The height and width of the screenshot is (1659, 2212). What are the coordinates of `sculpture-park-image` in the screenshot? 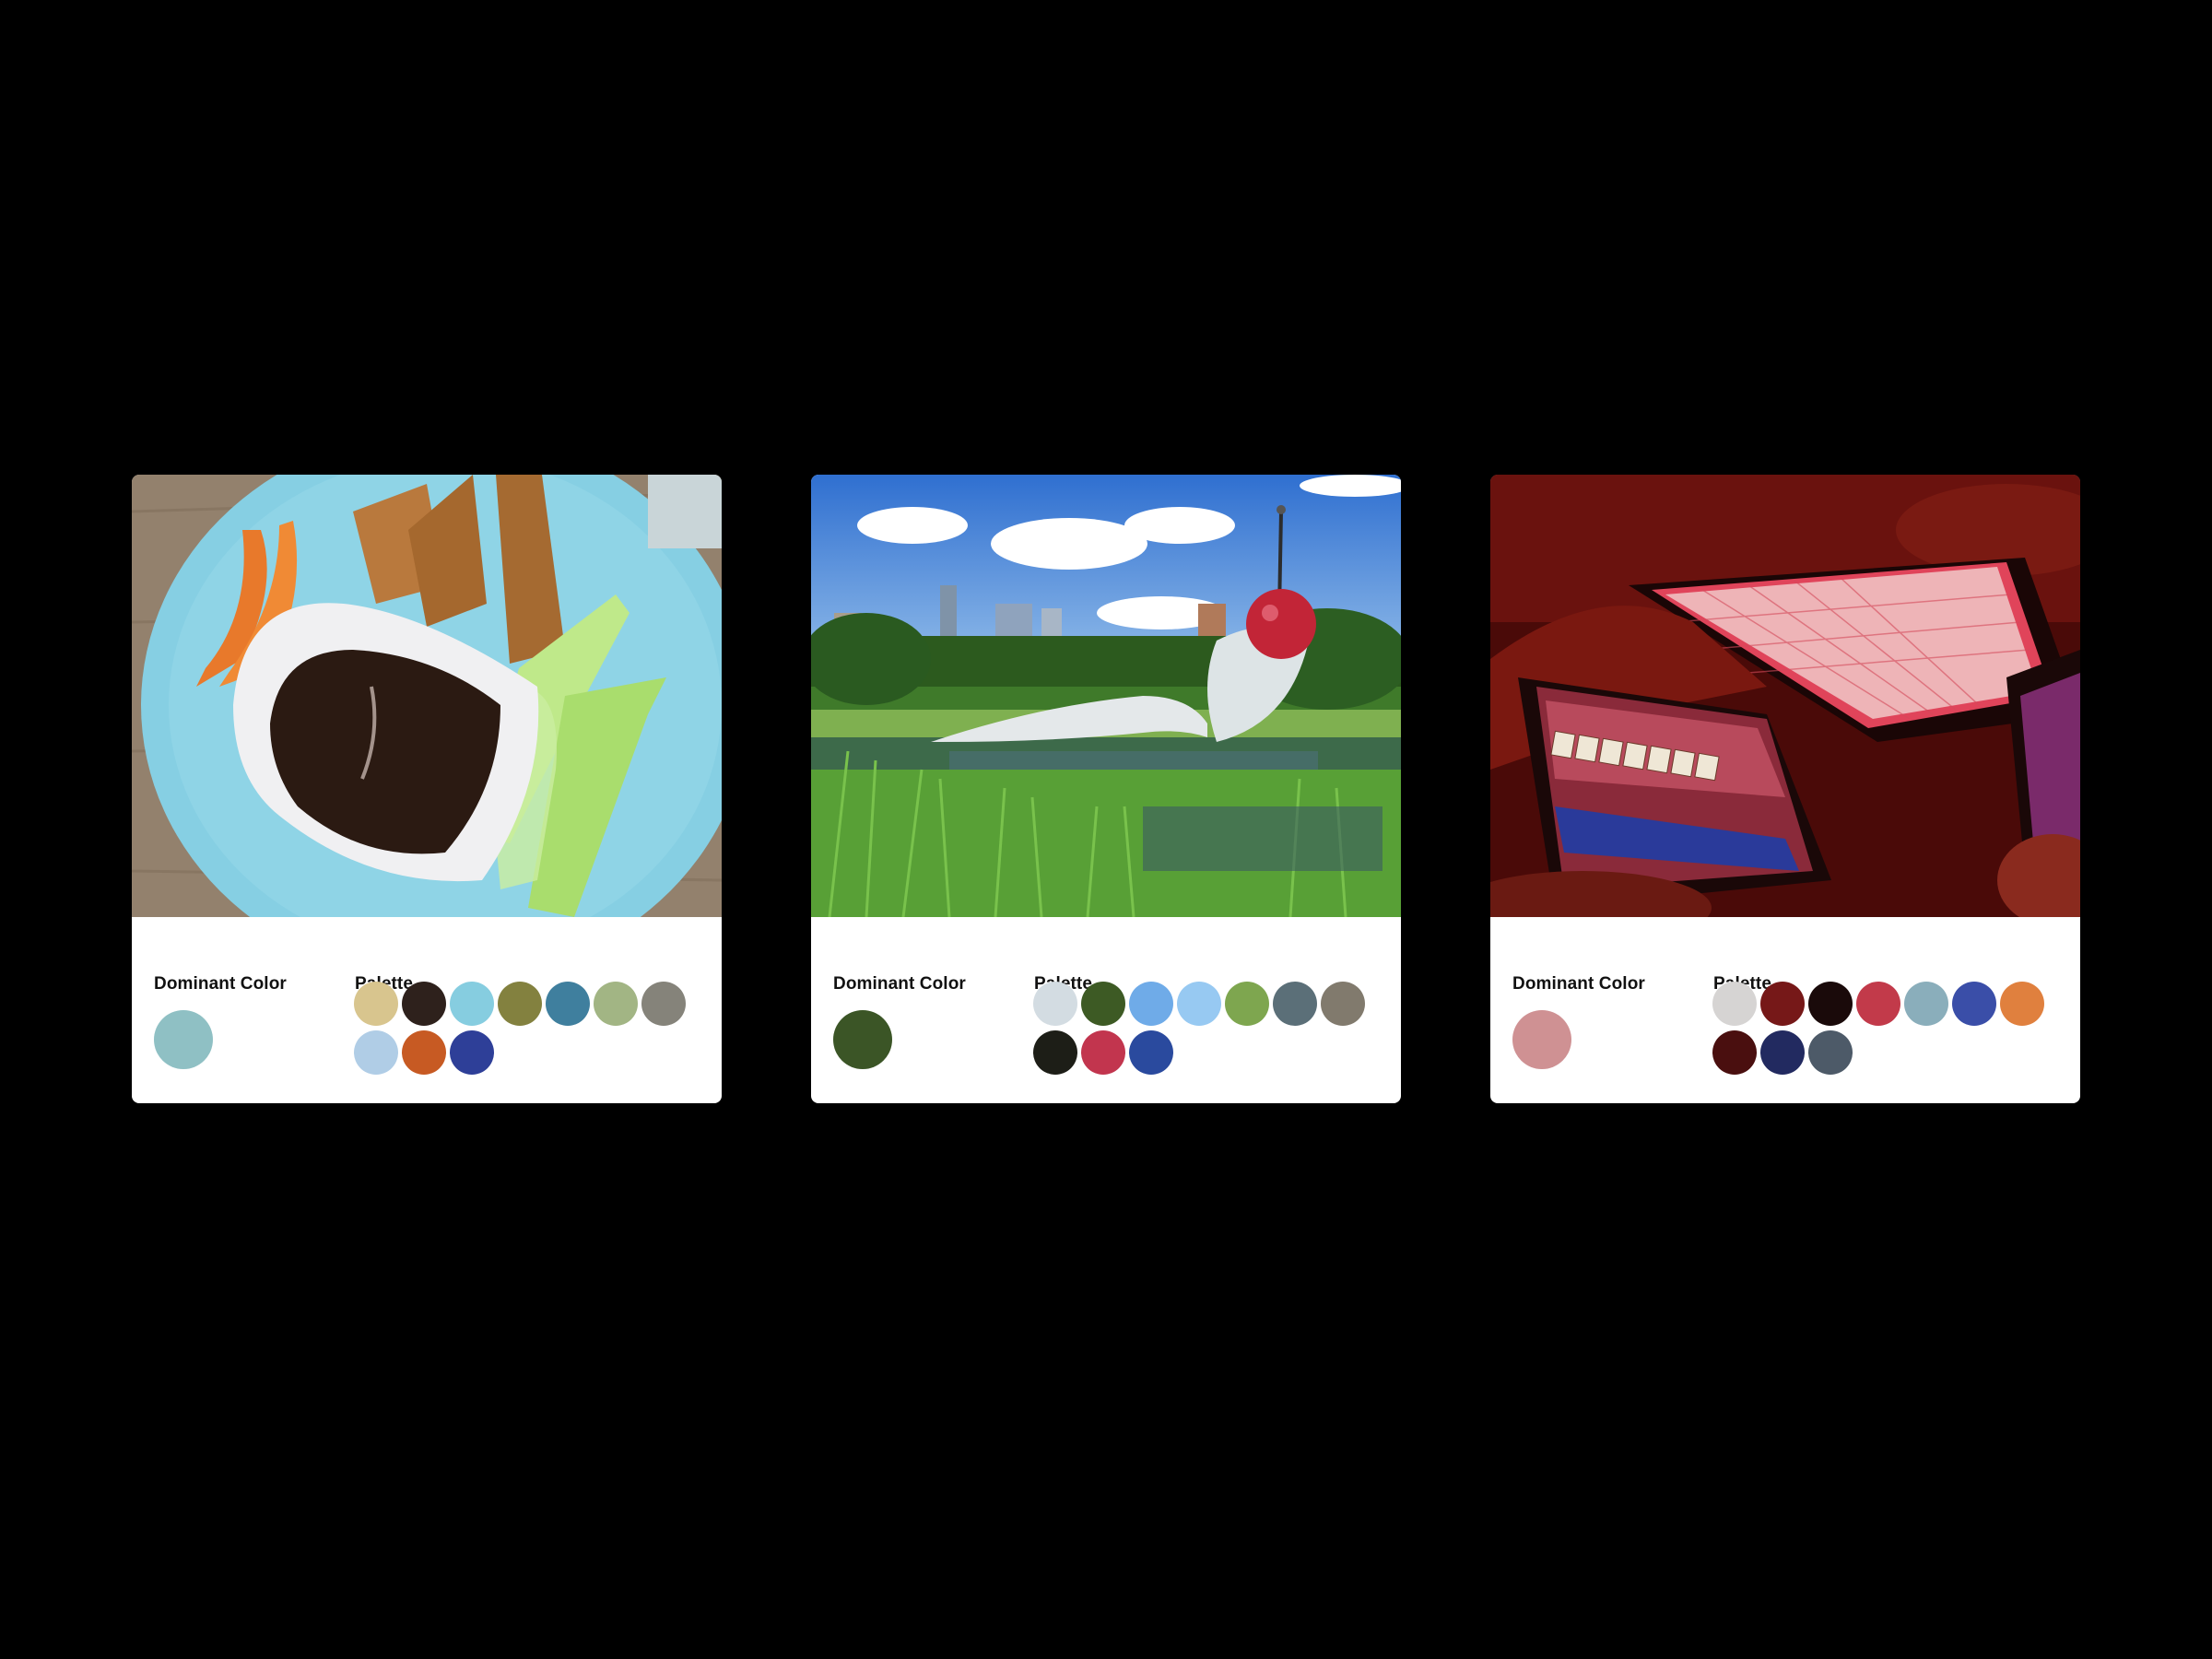 It's located at (1106, 696).